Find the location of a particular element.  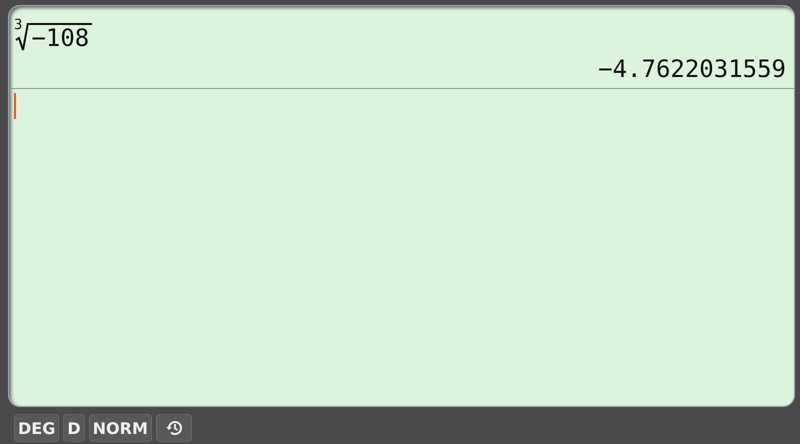

history-button is located at coordinates (174, 428).